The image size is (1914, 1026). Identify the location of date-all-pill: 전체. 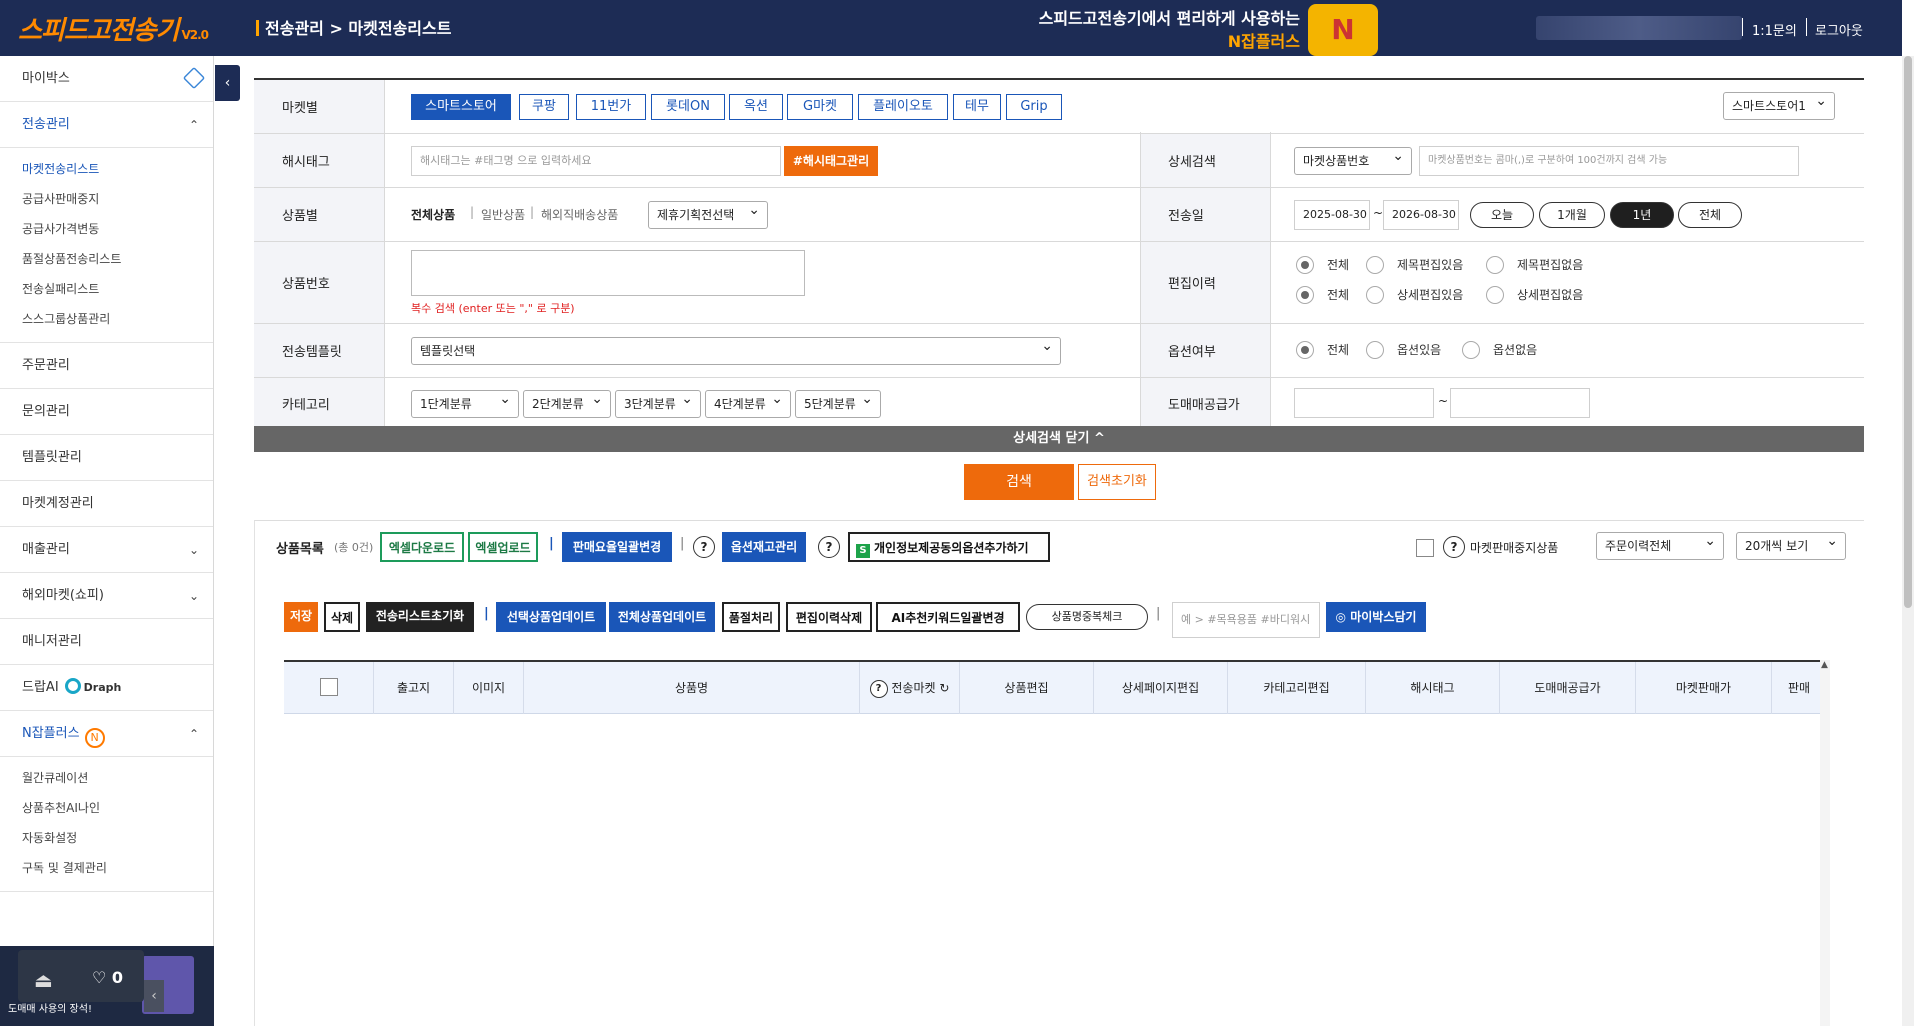
(1710, 215).